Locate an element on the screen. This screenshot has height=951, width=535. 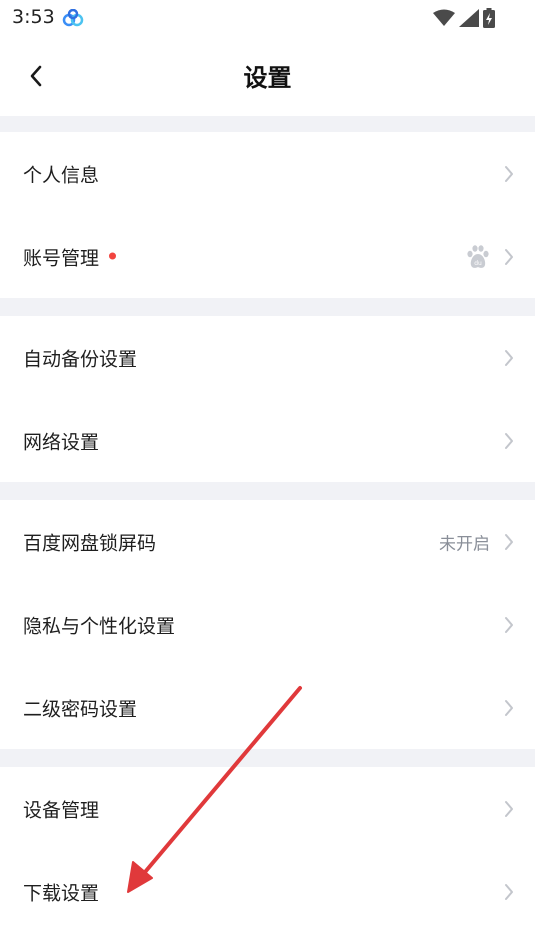
red-dot-badge is located at coordinates (113, 255).